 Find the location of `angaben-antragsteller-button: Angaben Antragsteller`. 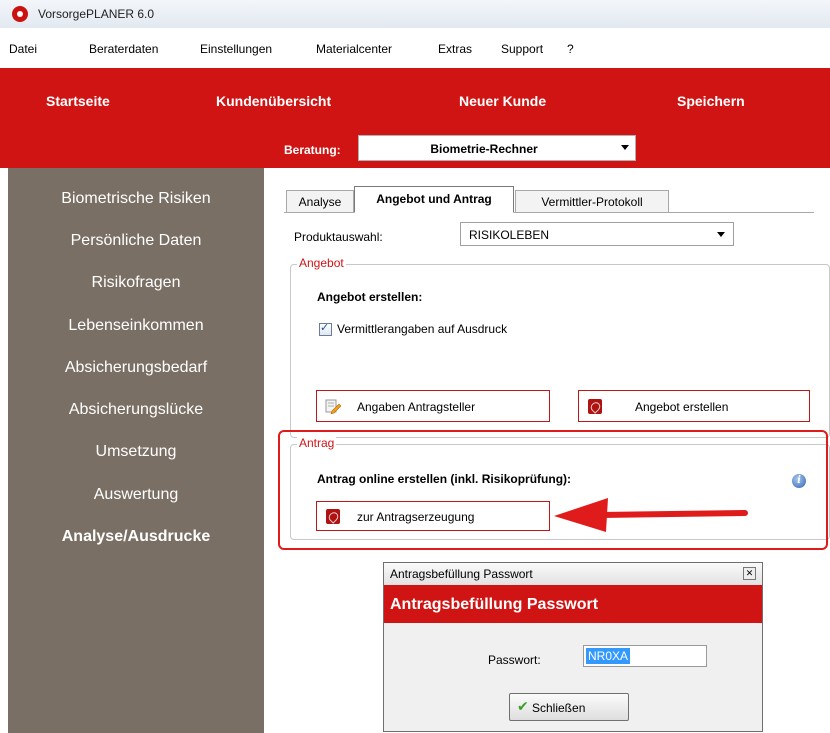

angaben-antragsteller-button: Angaben Antragsteller is located at coordinates (433, 406).